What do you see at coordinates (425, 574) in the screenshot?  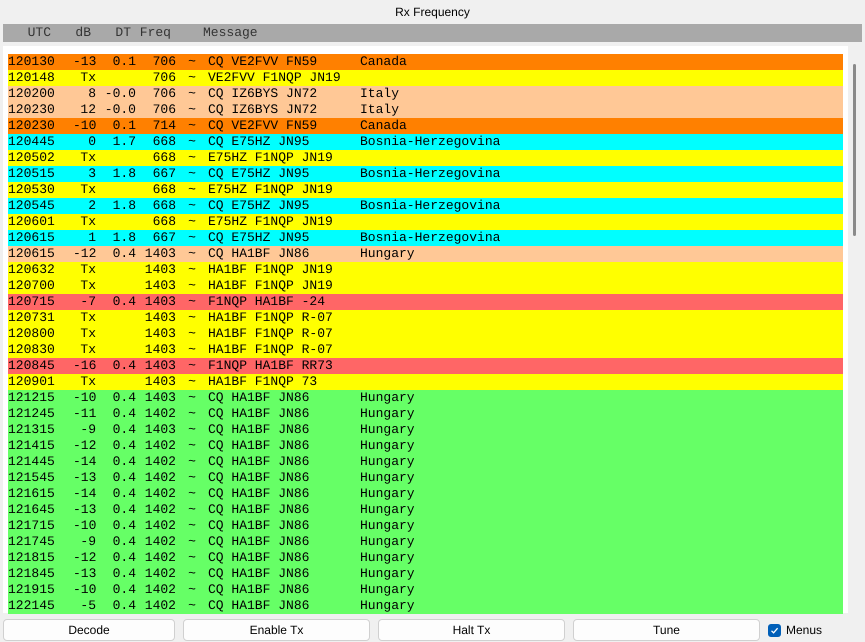 I see `message-row: 121845 -13 0.4 1402 ~ CQ HA1BF JN86 Hungary` at bounding box center [425, 574].